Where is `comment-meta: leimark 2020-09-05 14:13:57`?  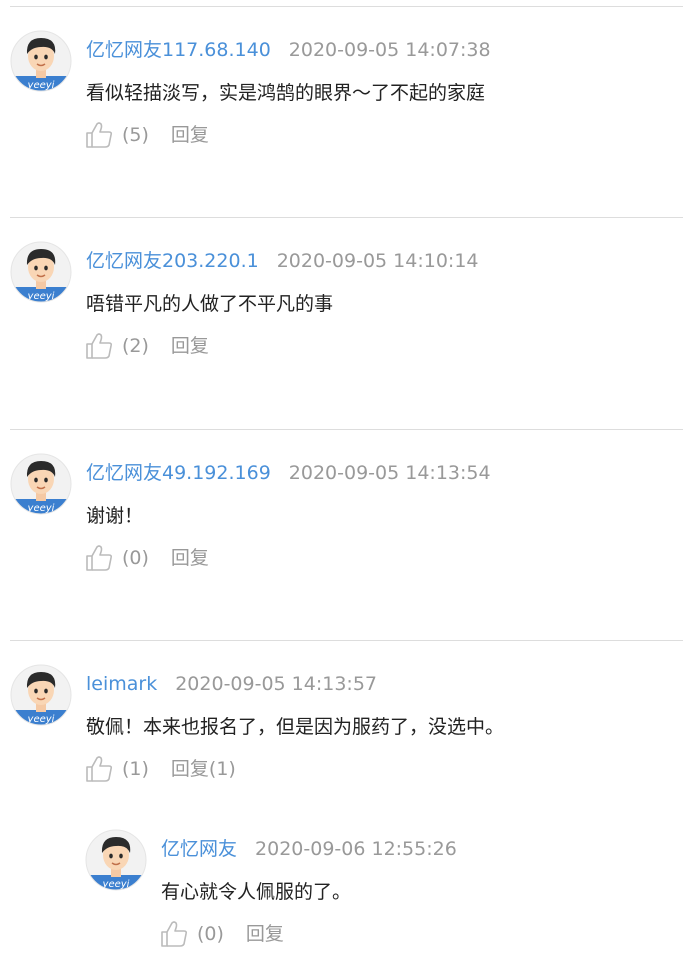 comment-meta: leimark 2020-09-05 14:13:57 is located at coordinates (231, 684).